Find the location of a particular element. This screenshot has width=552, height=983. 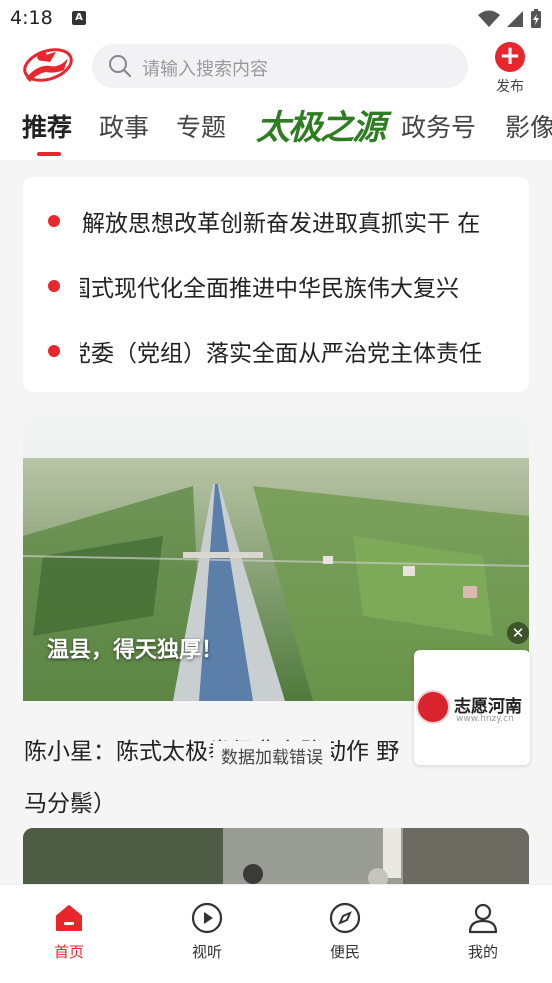

headline-item: 解放思想改革创新奋发进取真抓实干 在 is located at coordinates (276, 220).